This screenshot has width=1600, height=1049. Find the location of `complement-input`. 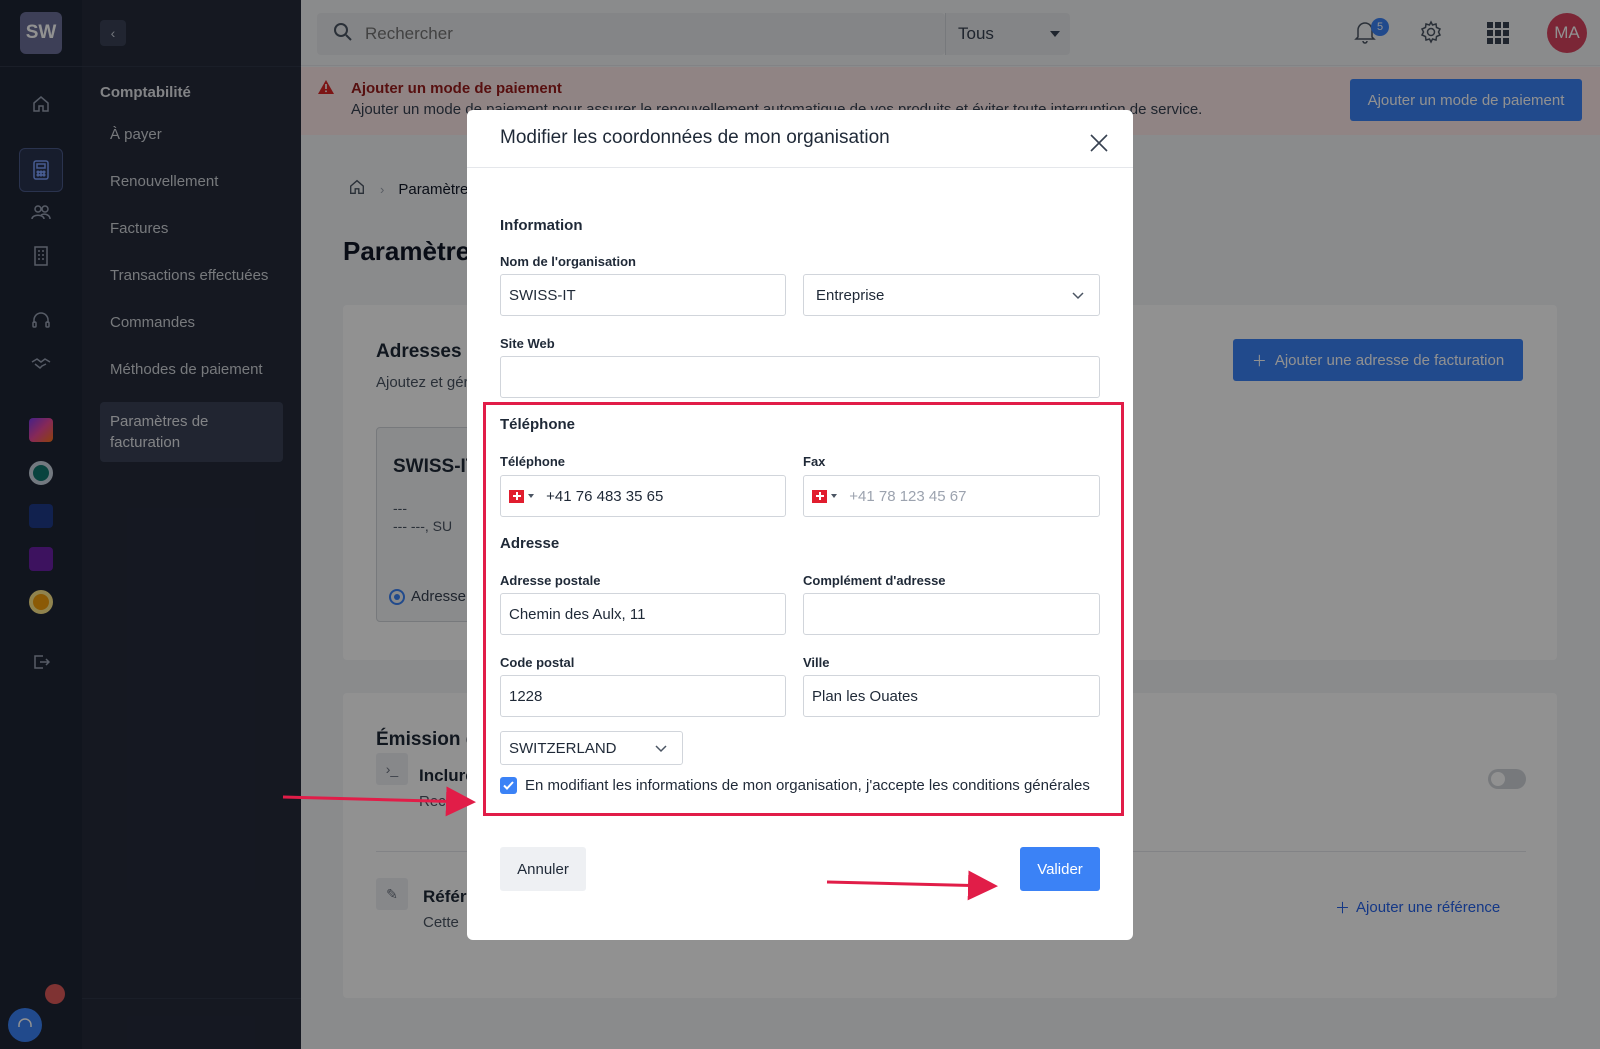

complement-input is located at coordinates (955, 614).